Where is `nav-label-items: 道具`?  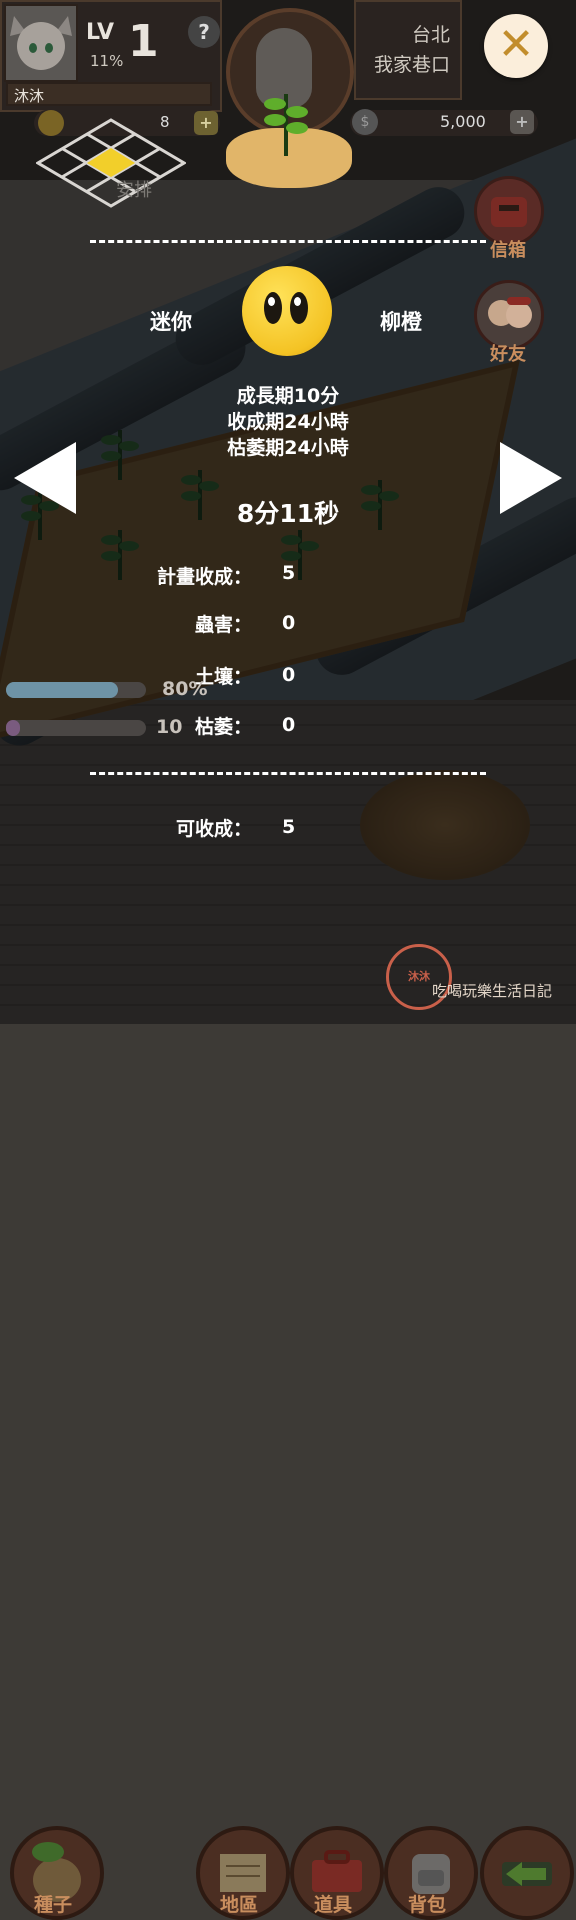 nav-label-items: 道具 is located at coordinates (332, 1905).